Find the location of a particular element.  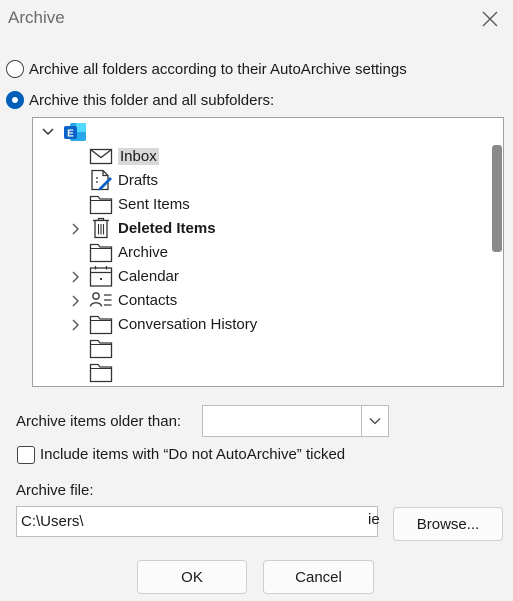

do-not-autoarchive-checkbox is located at coordinates (26, 455).